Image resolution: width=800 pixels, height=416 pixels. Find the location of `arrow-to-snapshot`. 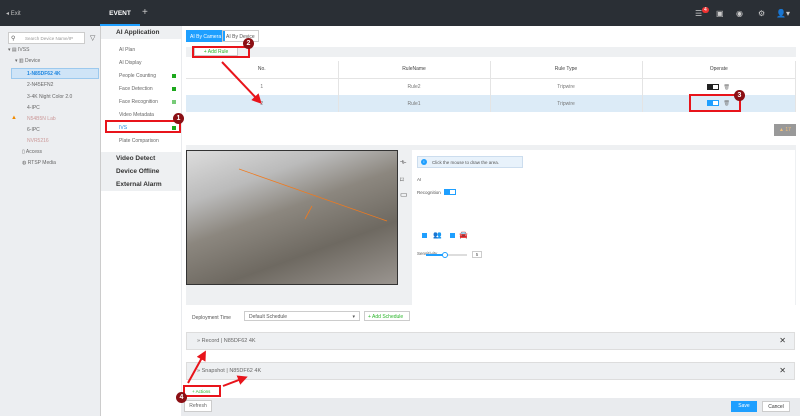

arrow-to-snapshot is located at coordinates (235, 381).